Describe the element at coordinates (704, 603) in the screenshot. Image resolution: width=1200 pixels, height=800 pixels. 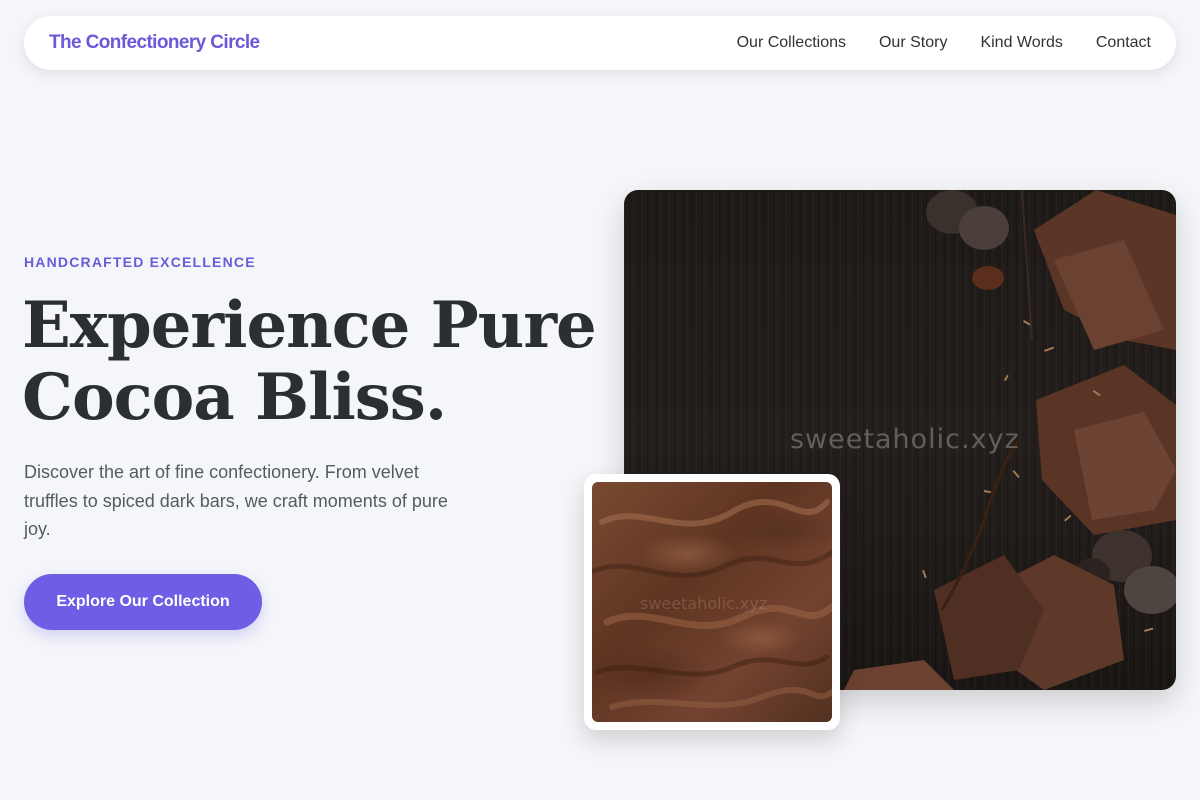
I see `inset-image-watermark: sweetaholic.xyz` at that location.